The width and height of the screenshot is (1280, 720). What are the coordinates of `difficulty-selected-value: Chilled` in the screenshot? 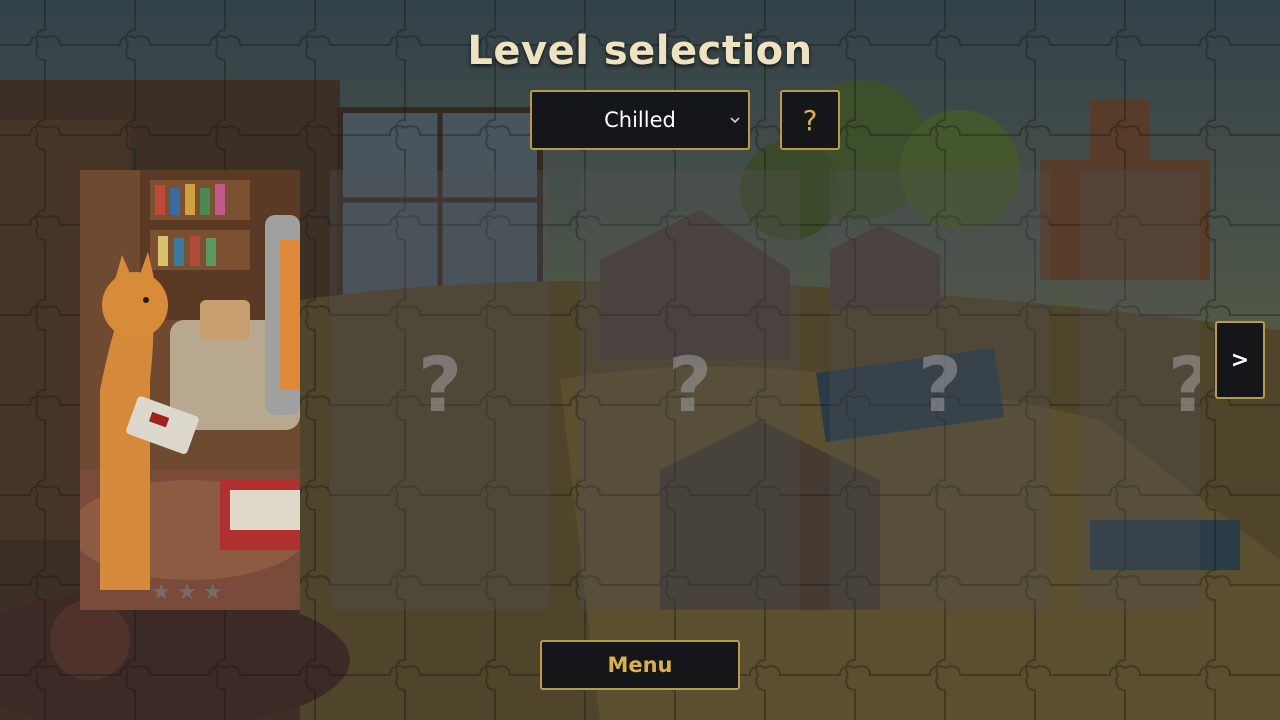 It's located at (640, 120).